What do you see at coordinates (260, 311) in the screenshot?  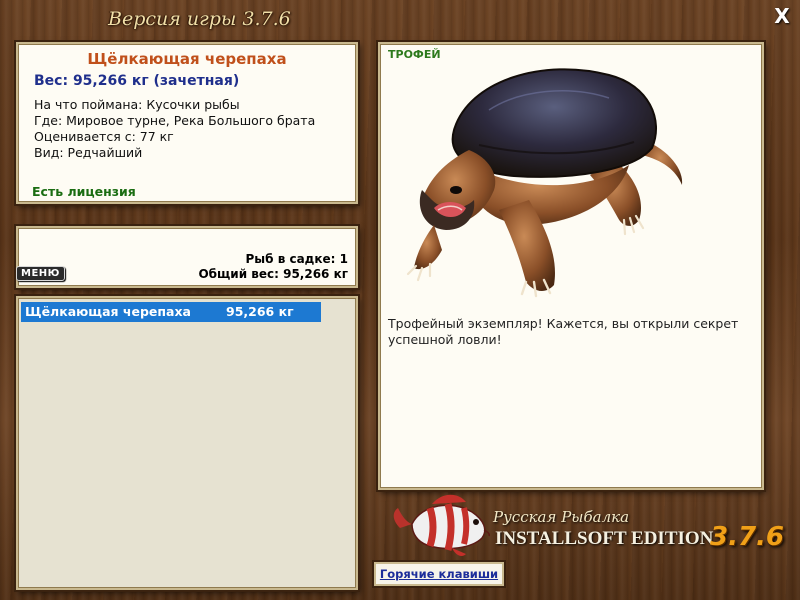 I see `list-item-weight: 95,266 кг` at bounding box center [260, 311].